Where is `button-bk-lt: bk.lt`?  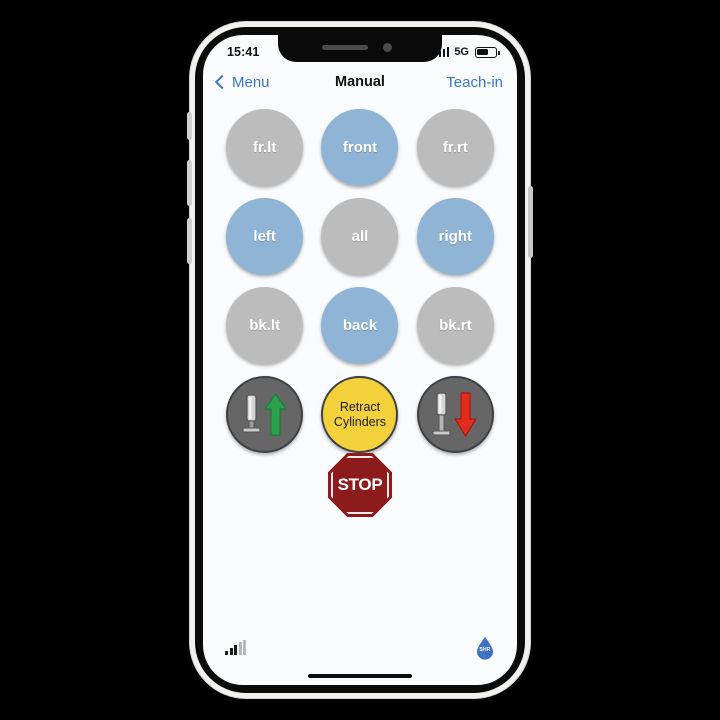
button-bk-lt: bk.lt is located at coordinates (265, 325).